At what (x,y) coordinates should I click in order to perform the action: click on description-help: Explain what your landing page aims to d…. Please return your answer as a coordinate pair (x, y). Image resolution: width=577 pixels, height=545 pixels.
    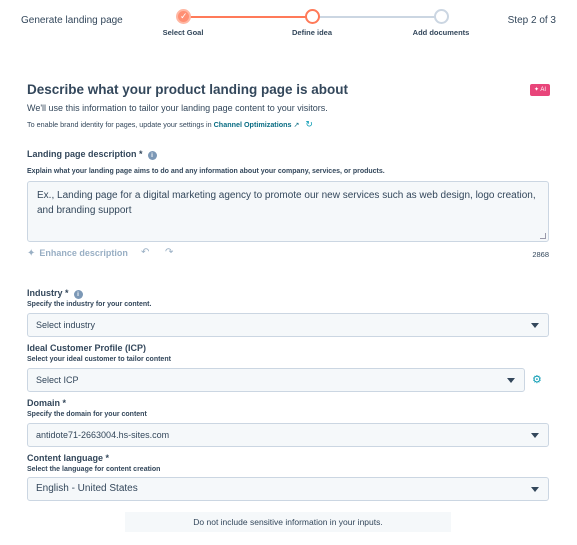
    Looking at the image, I should click on (206, 171).